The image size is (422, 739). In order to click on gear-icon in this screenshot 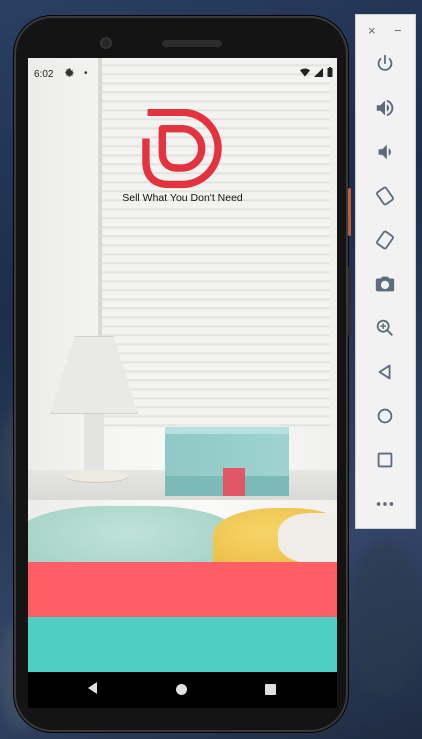, I will do `click(69, 74)`.